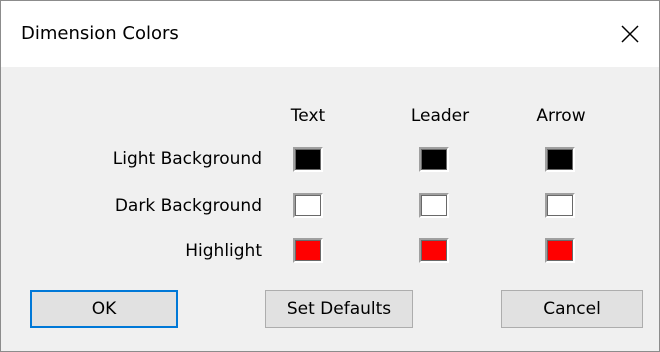  What do you see at coordinates (572, 309) in the screenshot?
I see `cancel-button: Cancel` at bounding box center [572, 309].